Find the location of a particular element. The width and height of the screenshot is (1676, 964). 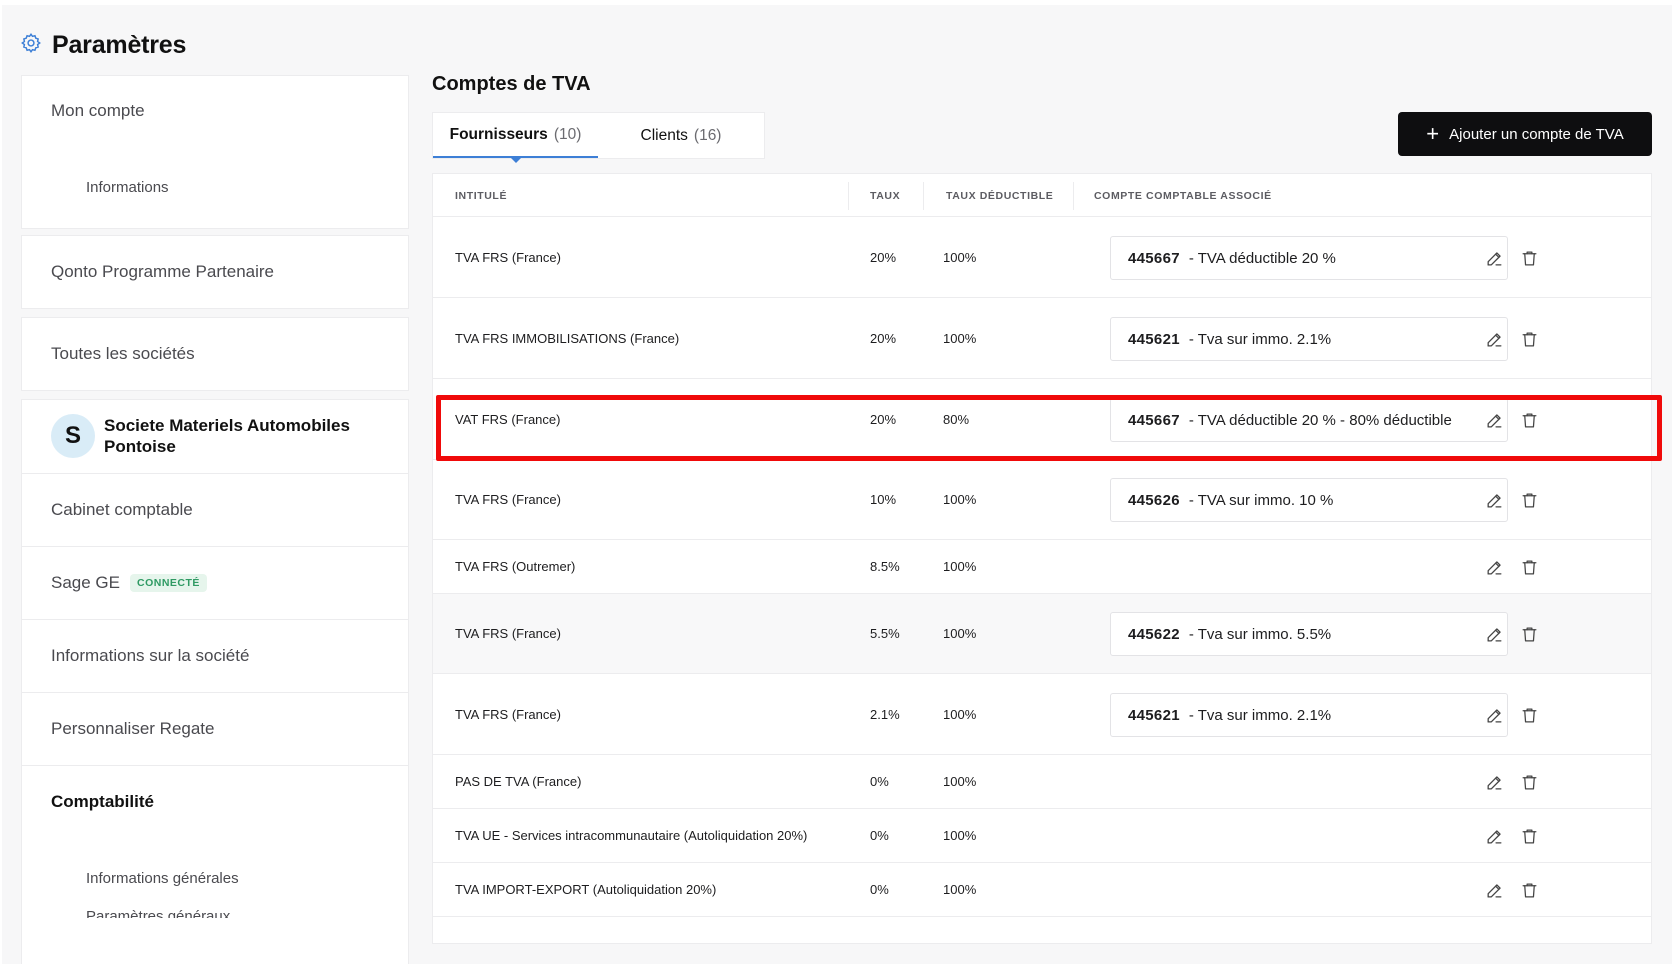

sidebar-item-company: S Societe Materiels Automobiles Pontoise is located at coordinates (215, 436).